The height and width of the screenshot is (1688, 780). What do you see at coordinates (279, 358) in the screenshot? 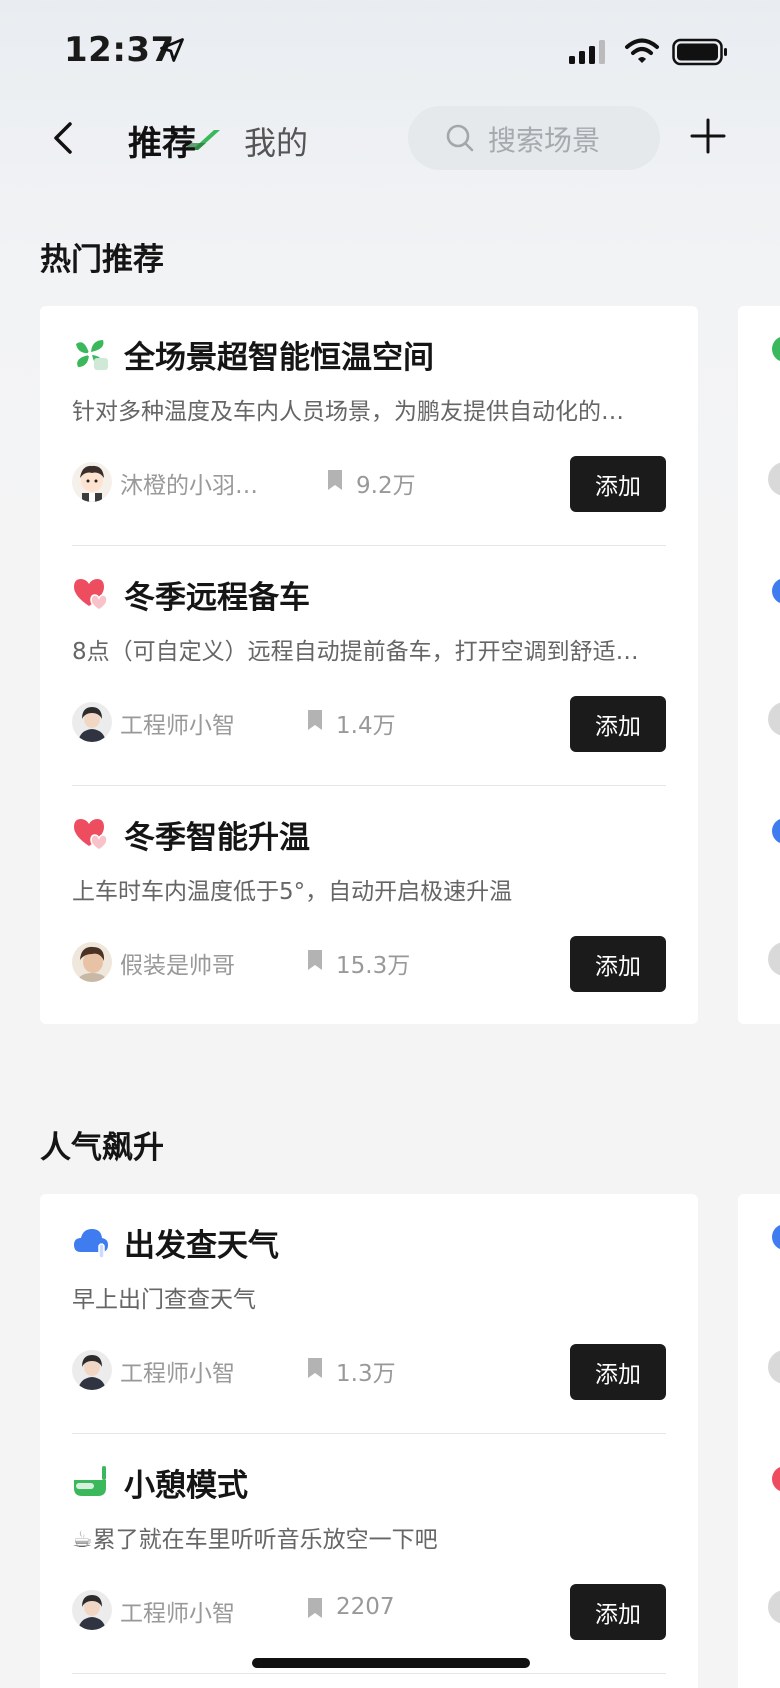
I see `scene-title: 全场景超智能恒温空间` at bounding box center [279, 358].